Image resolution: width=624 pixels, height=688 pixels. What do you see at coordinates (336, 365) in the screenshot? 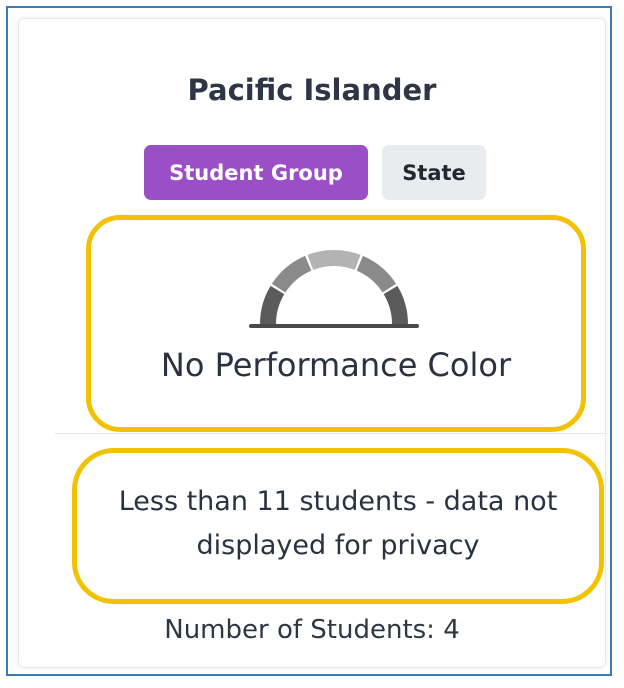
I see `performance-color-label: No Performance Color` at bounding box center [336, 365].